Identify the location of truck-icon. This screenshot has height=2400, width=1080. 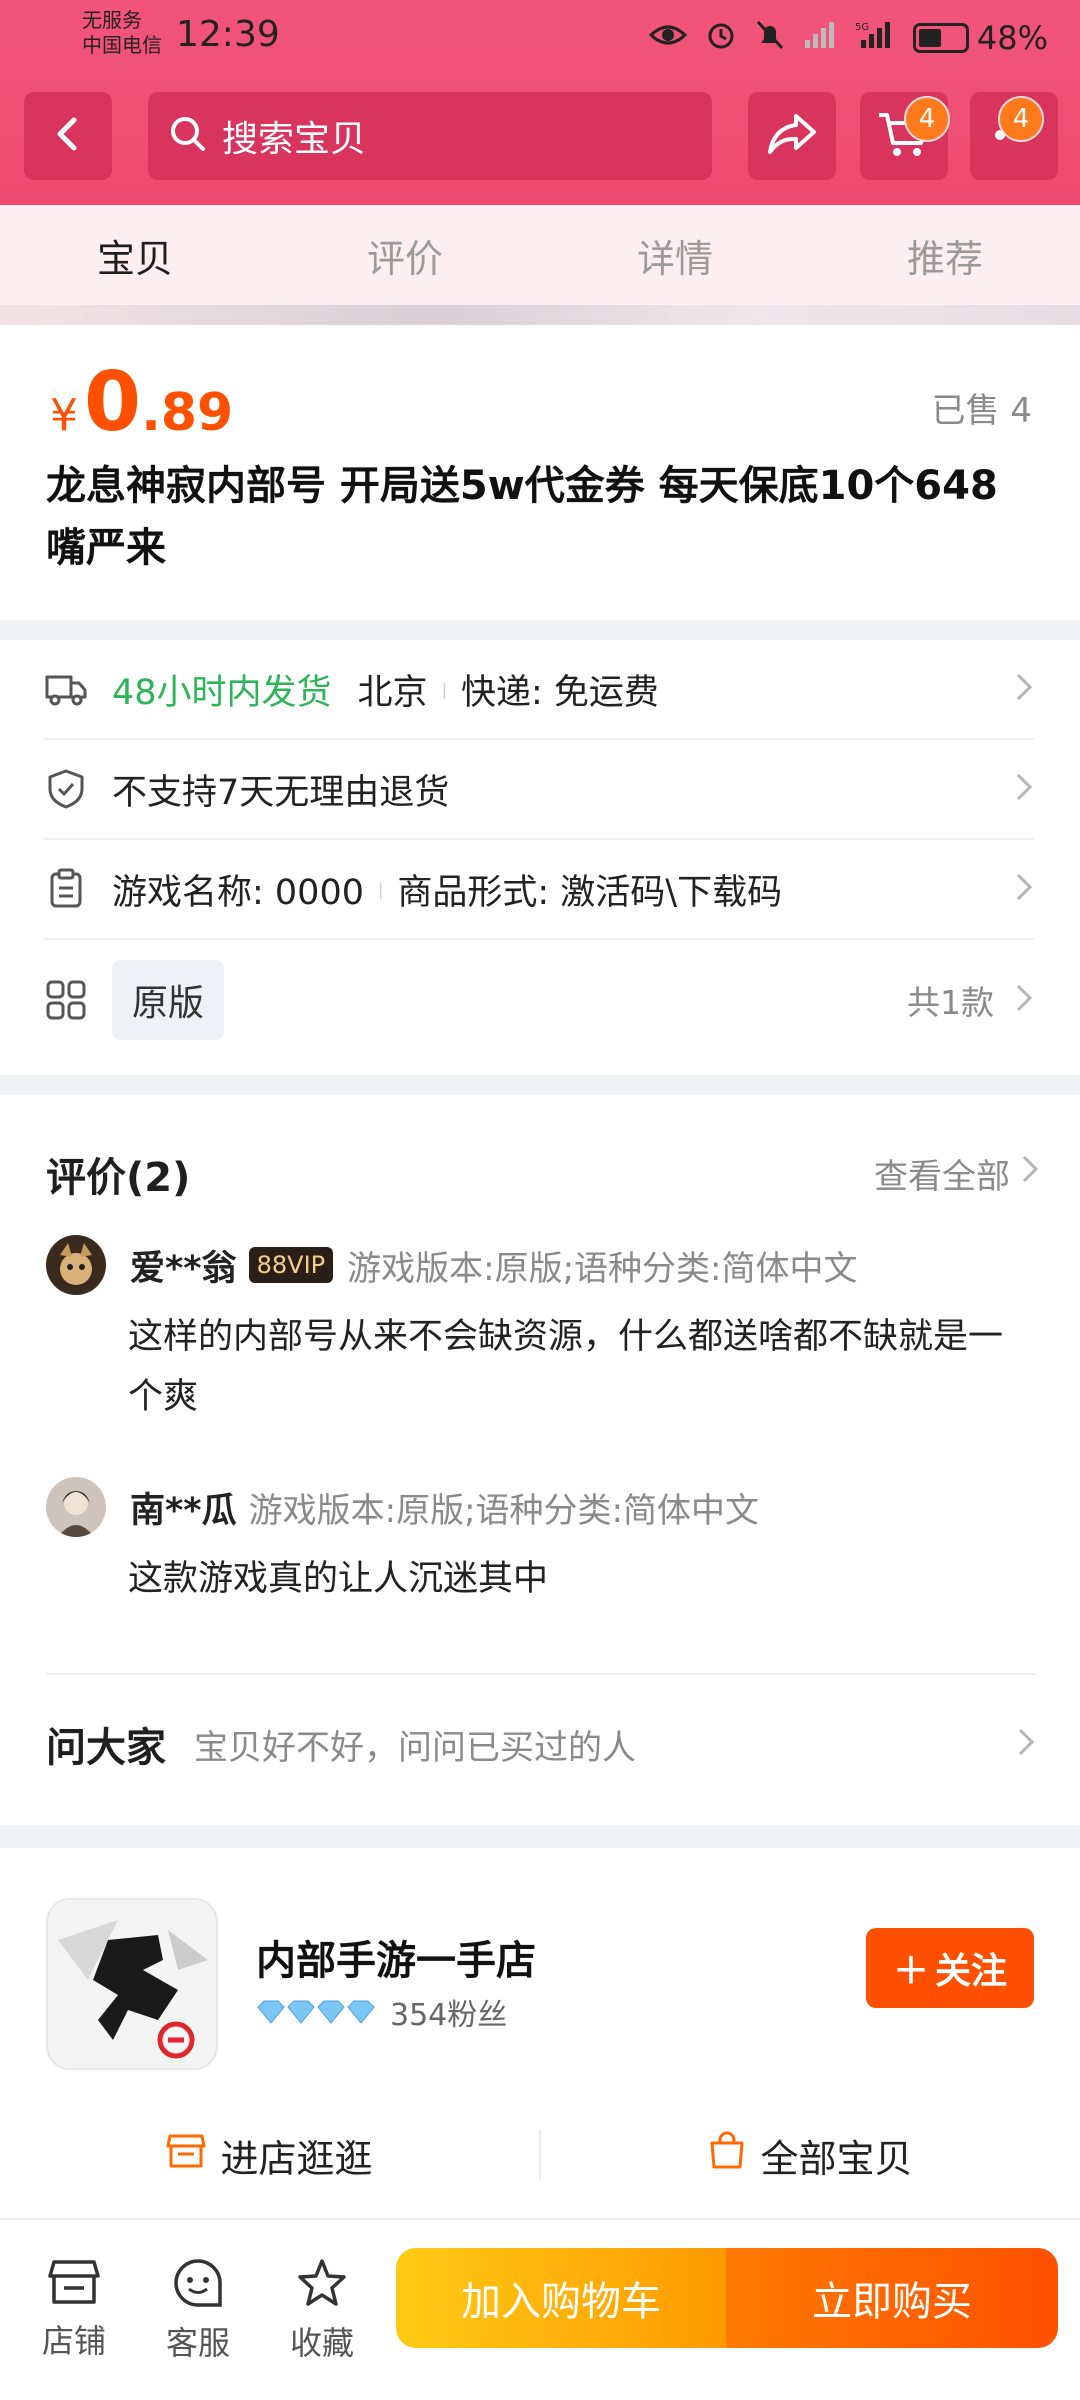
(66, 689).